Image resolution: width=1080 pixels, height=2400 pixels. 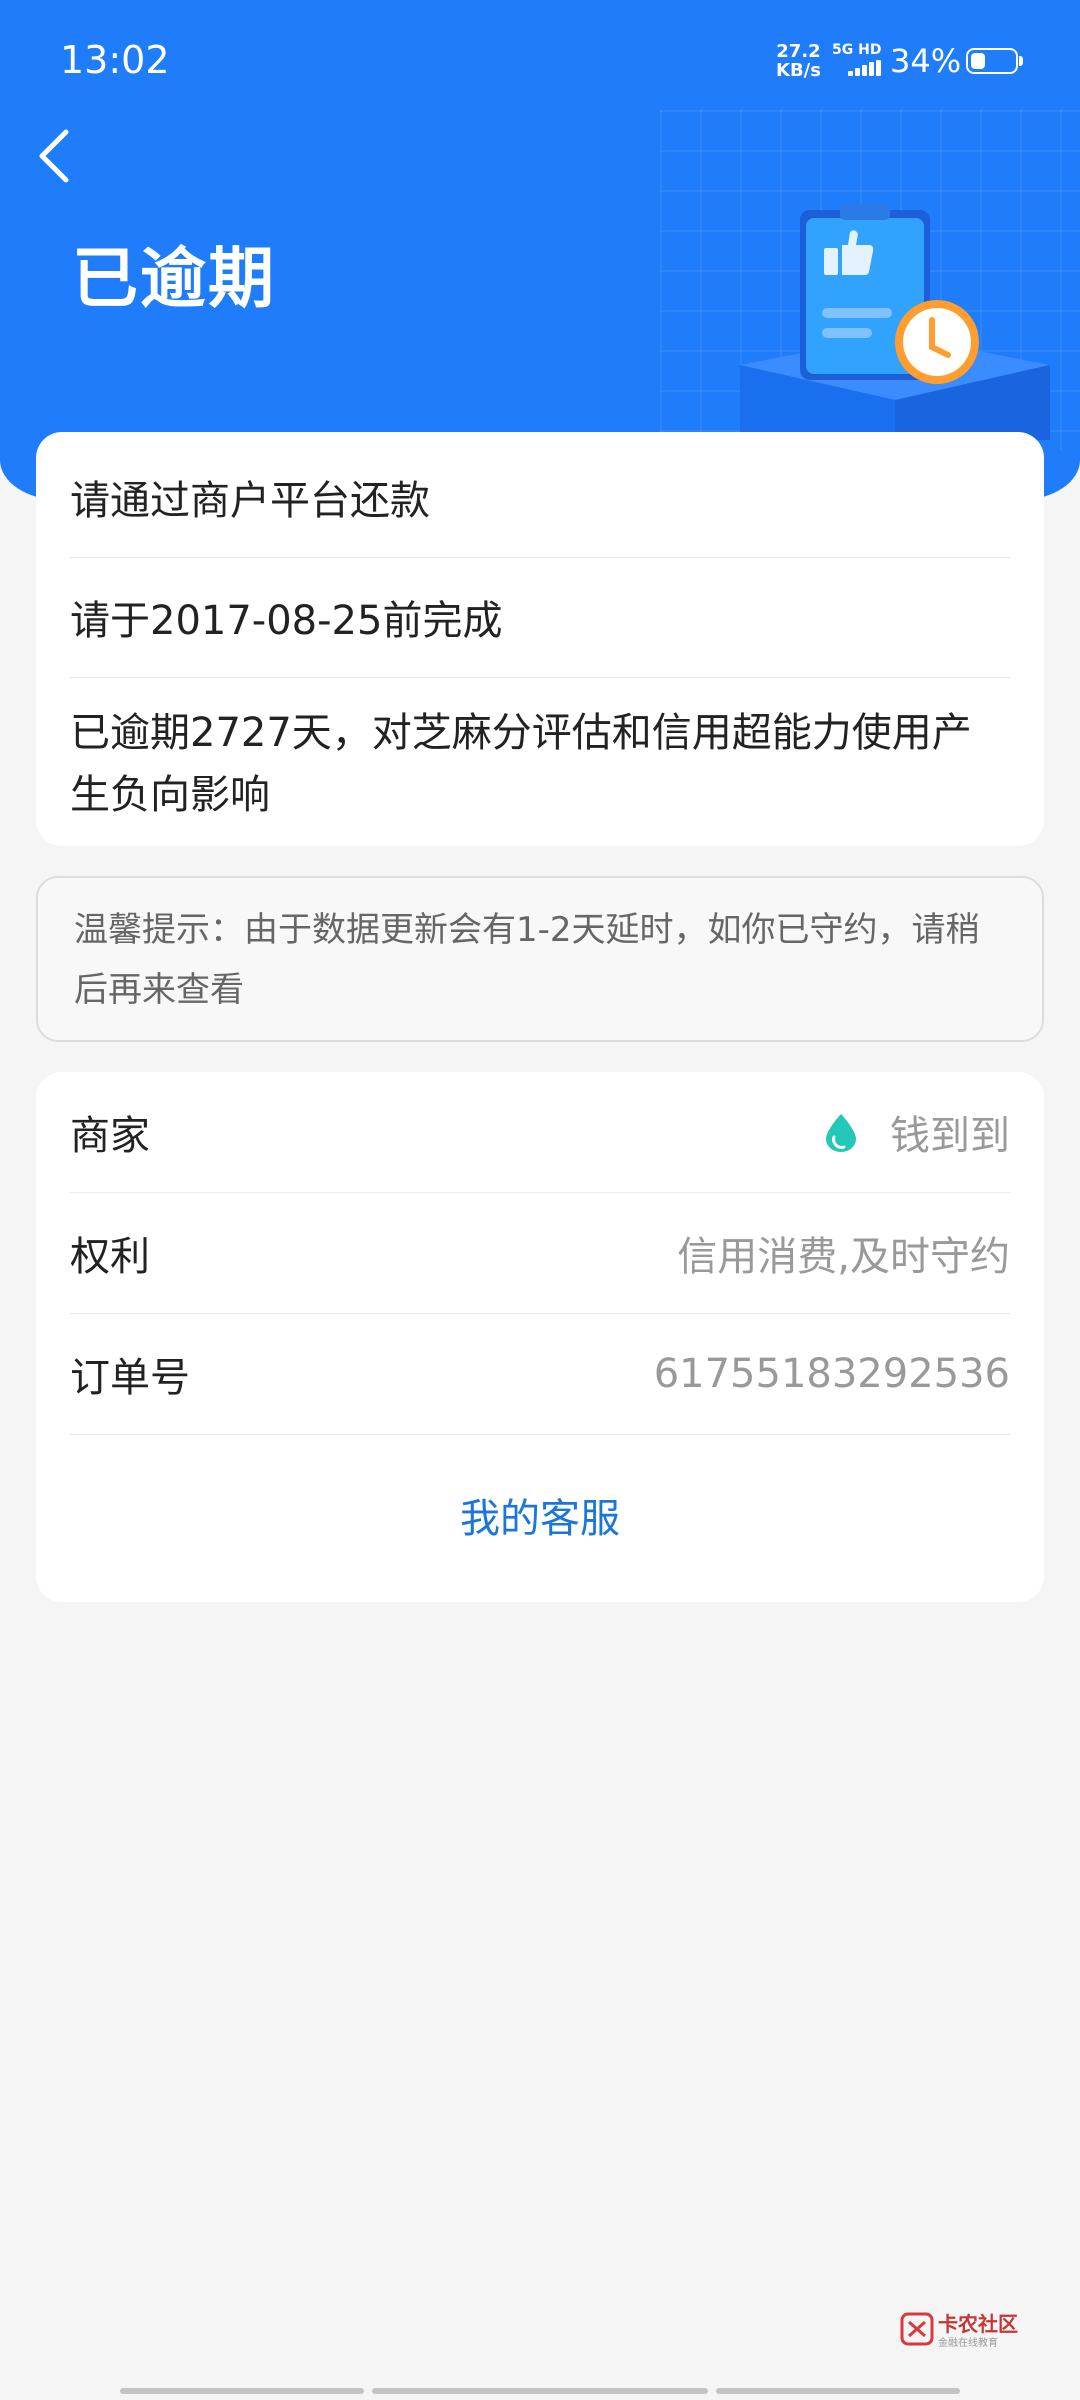 I want to click on battery-icon, so click(x=992, y=61).